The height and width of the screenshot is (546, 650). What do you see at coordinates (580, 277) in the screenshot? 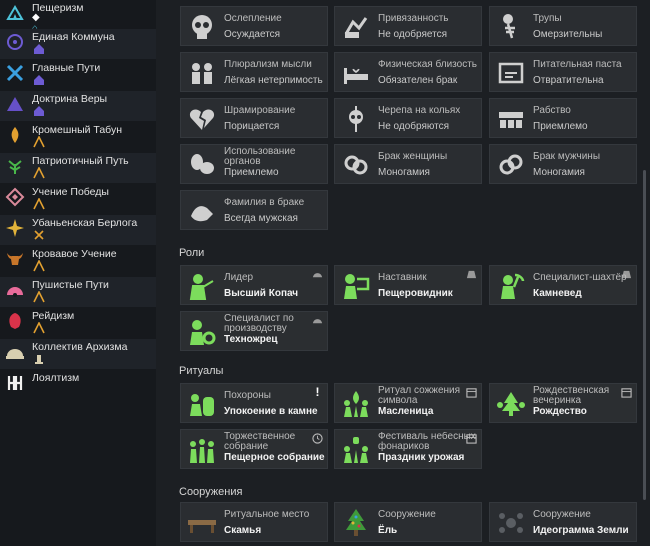
I see `role-title: Специалист-шахтёр` at bounding box center [580, 277].